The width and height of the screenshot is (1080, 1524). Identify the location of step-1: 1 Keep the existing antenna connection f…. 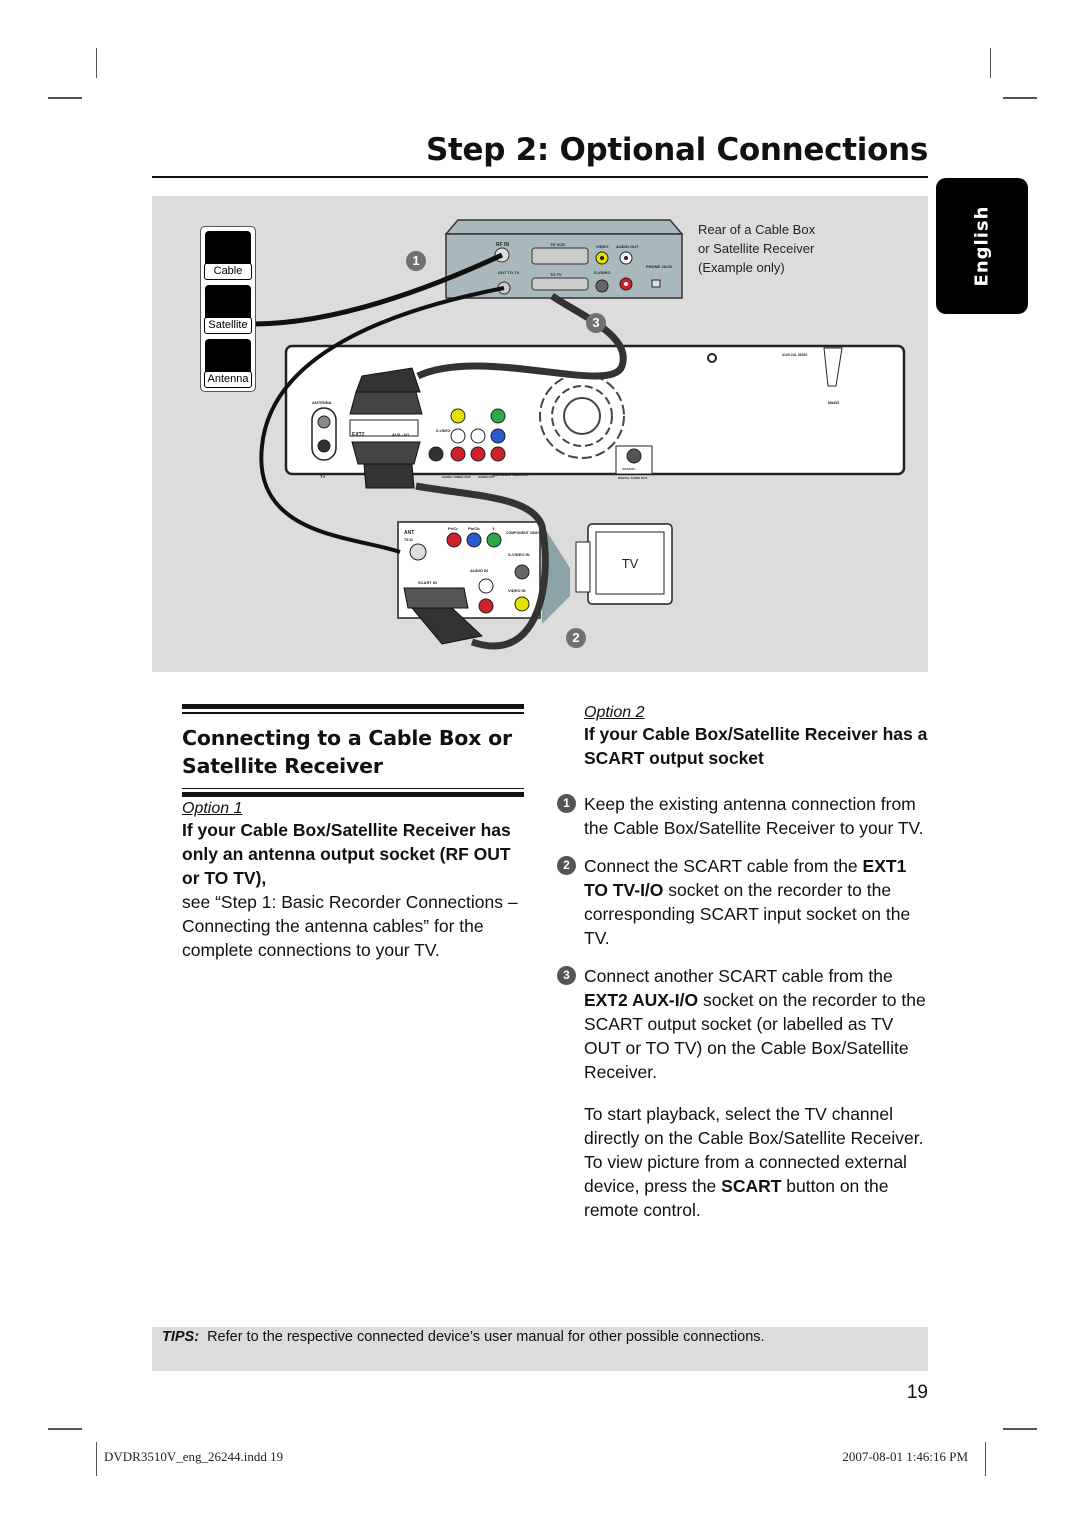
(743, 816).